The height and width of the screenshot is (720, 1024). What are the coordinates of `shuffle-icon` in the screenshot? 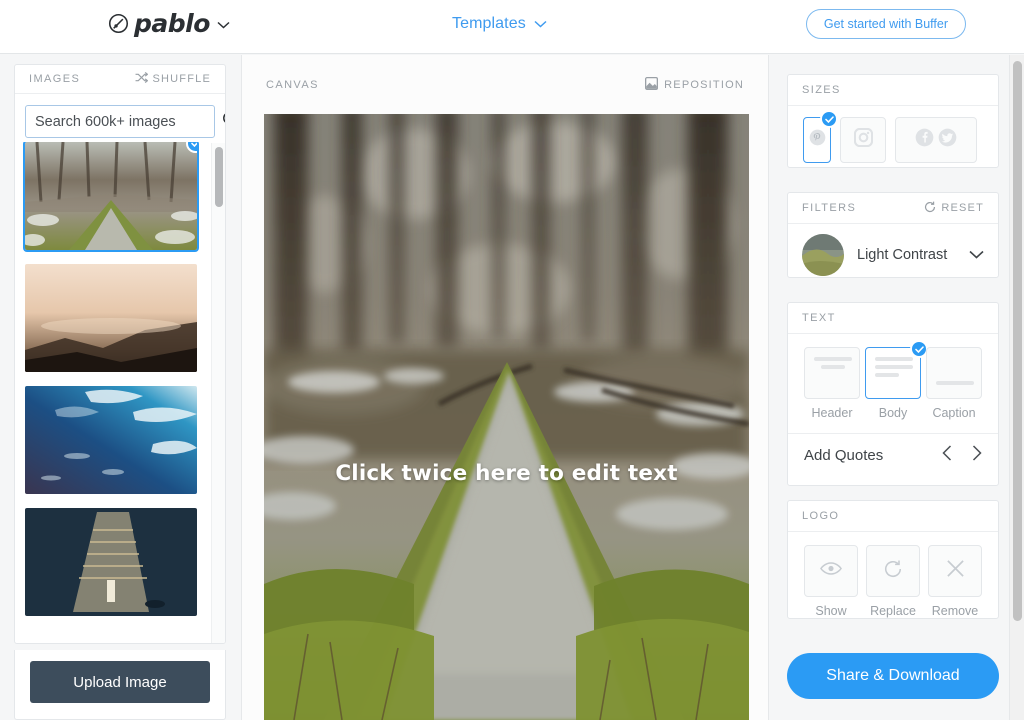 It's located at (142, 78).